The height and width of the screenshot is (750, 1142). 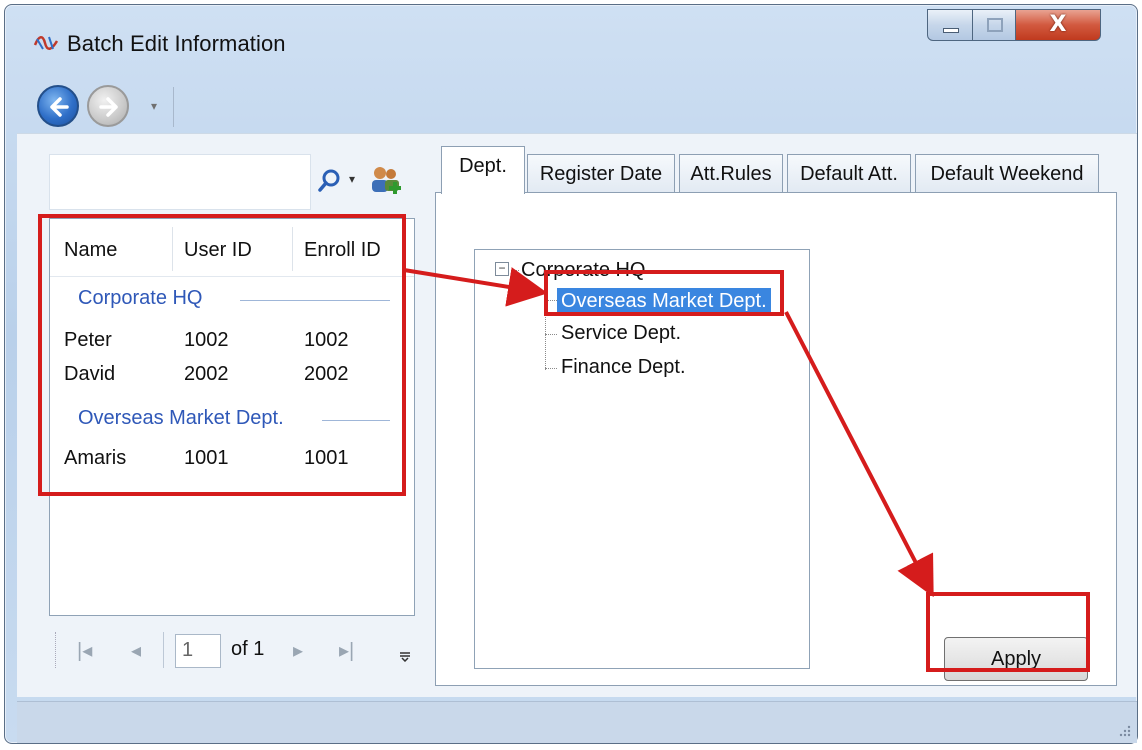 I want to click on title-bar: Batch Edit Information X, so click(x=571, y=40).